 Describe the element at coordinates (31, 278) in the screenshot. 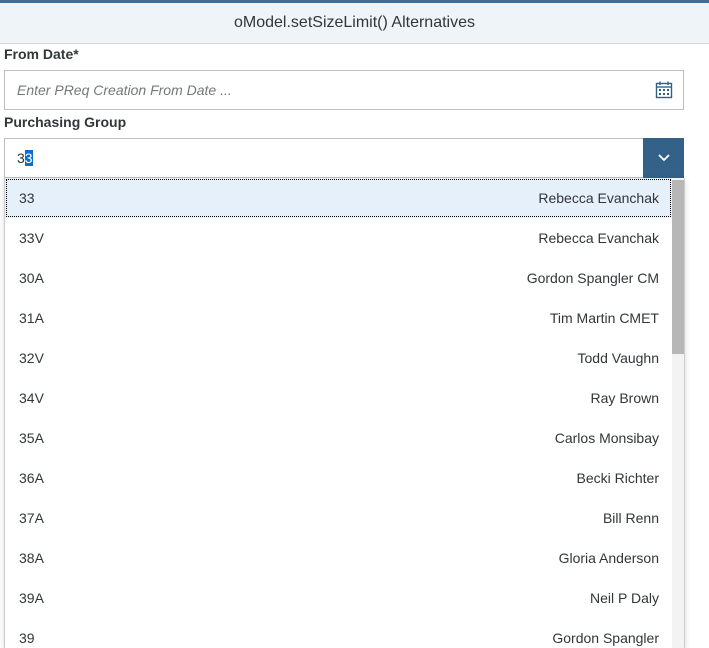

I see `item-code: 30A` at that location.